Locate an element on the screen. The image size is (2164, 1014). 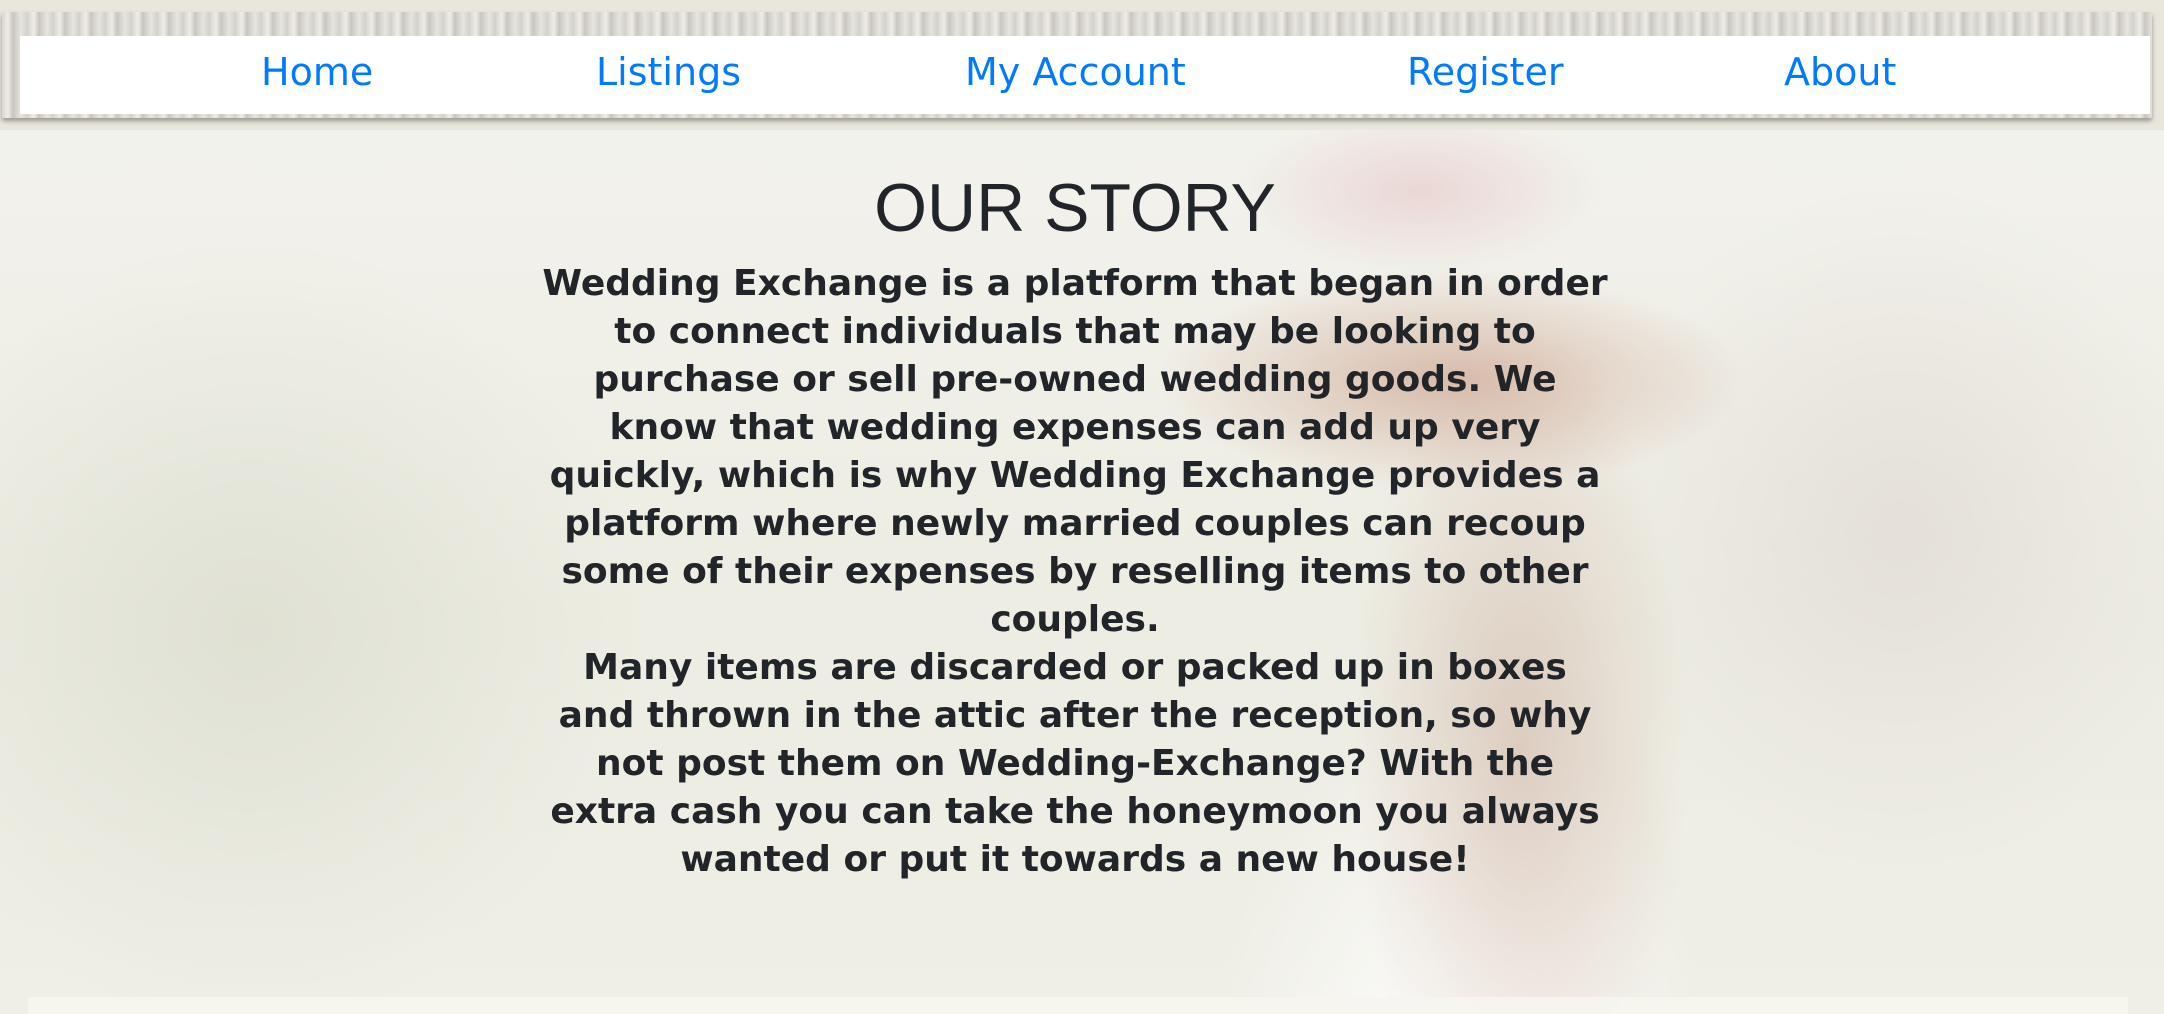
nav-about-link: About is located at coordinates (1840, 72).